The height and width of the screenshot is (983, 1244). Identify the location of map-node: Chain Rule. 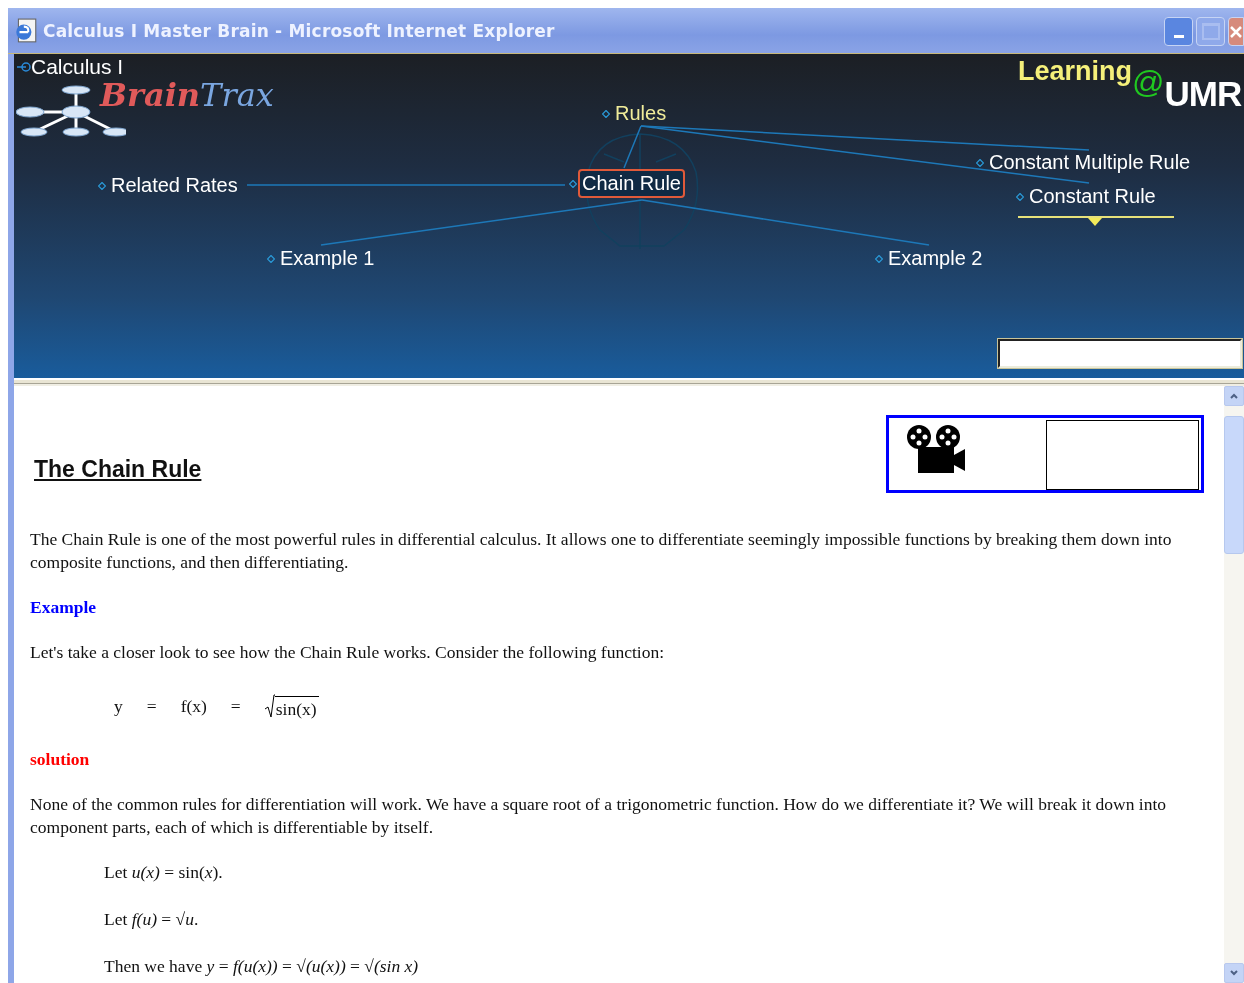
(631, 183).